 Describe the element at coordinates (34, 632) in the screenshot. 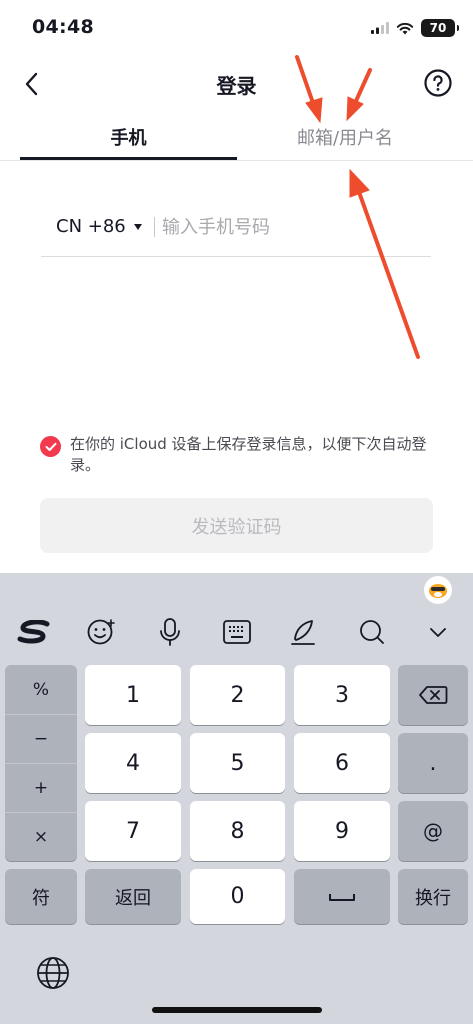

I see `sogou-logo-icon` at that location.